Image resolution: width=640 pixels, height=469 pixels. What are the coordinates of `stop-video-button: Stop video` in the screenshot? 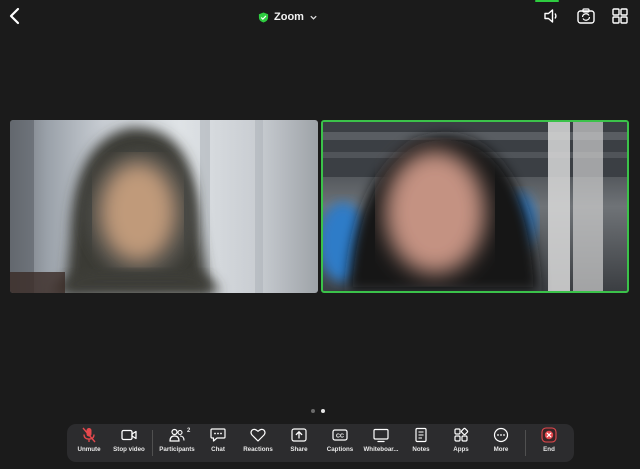 It's located at (129, 443).